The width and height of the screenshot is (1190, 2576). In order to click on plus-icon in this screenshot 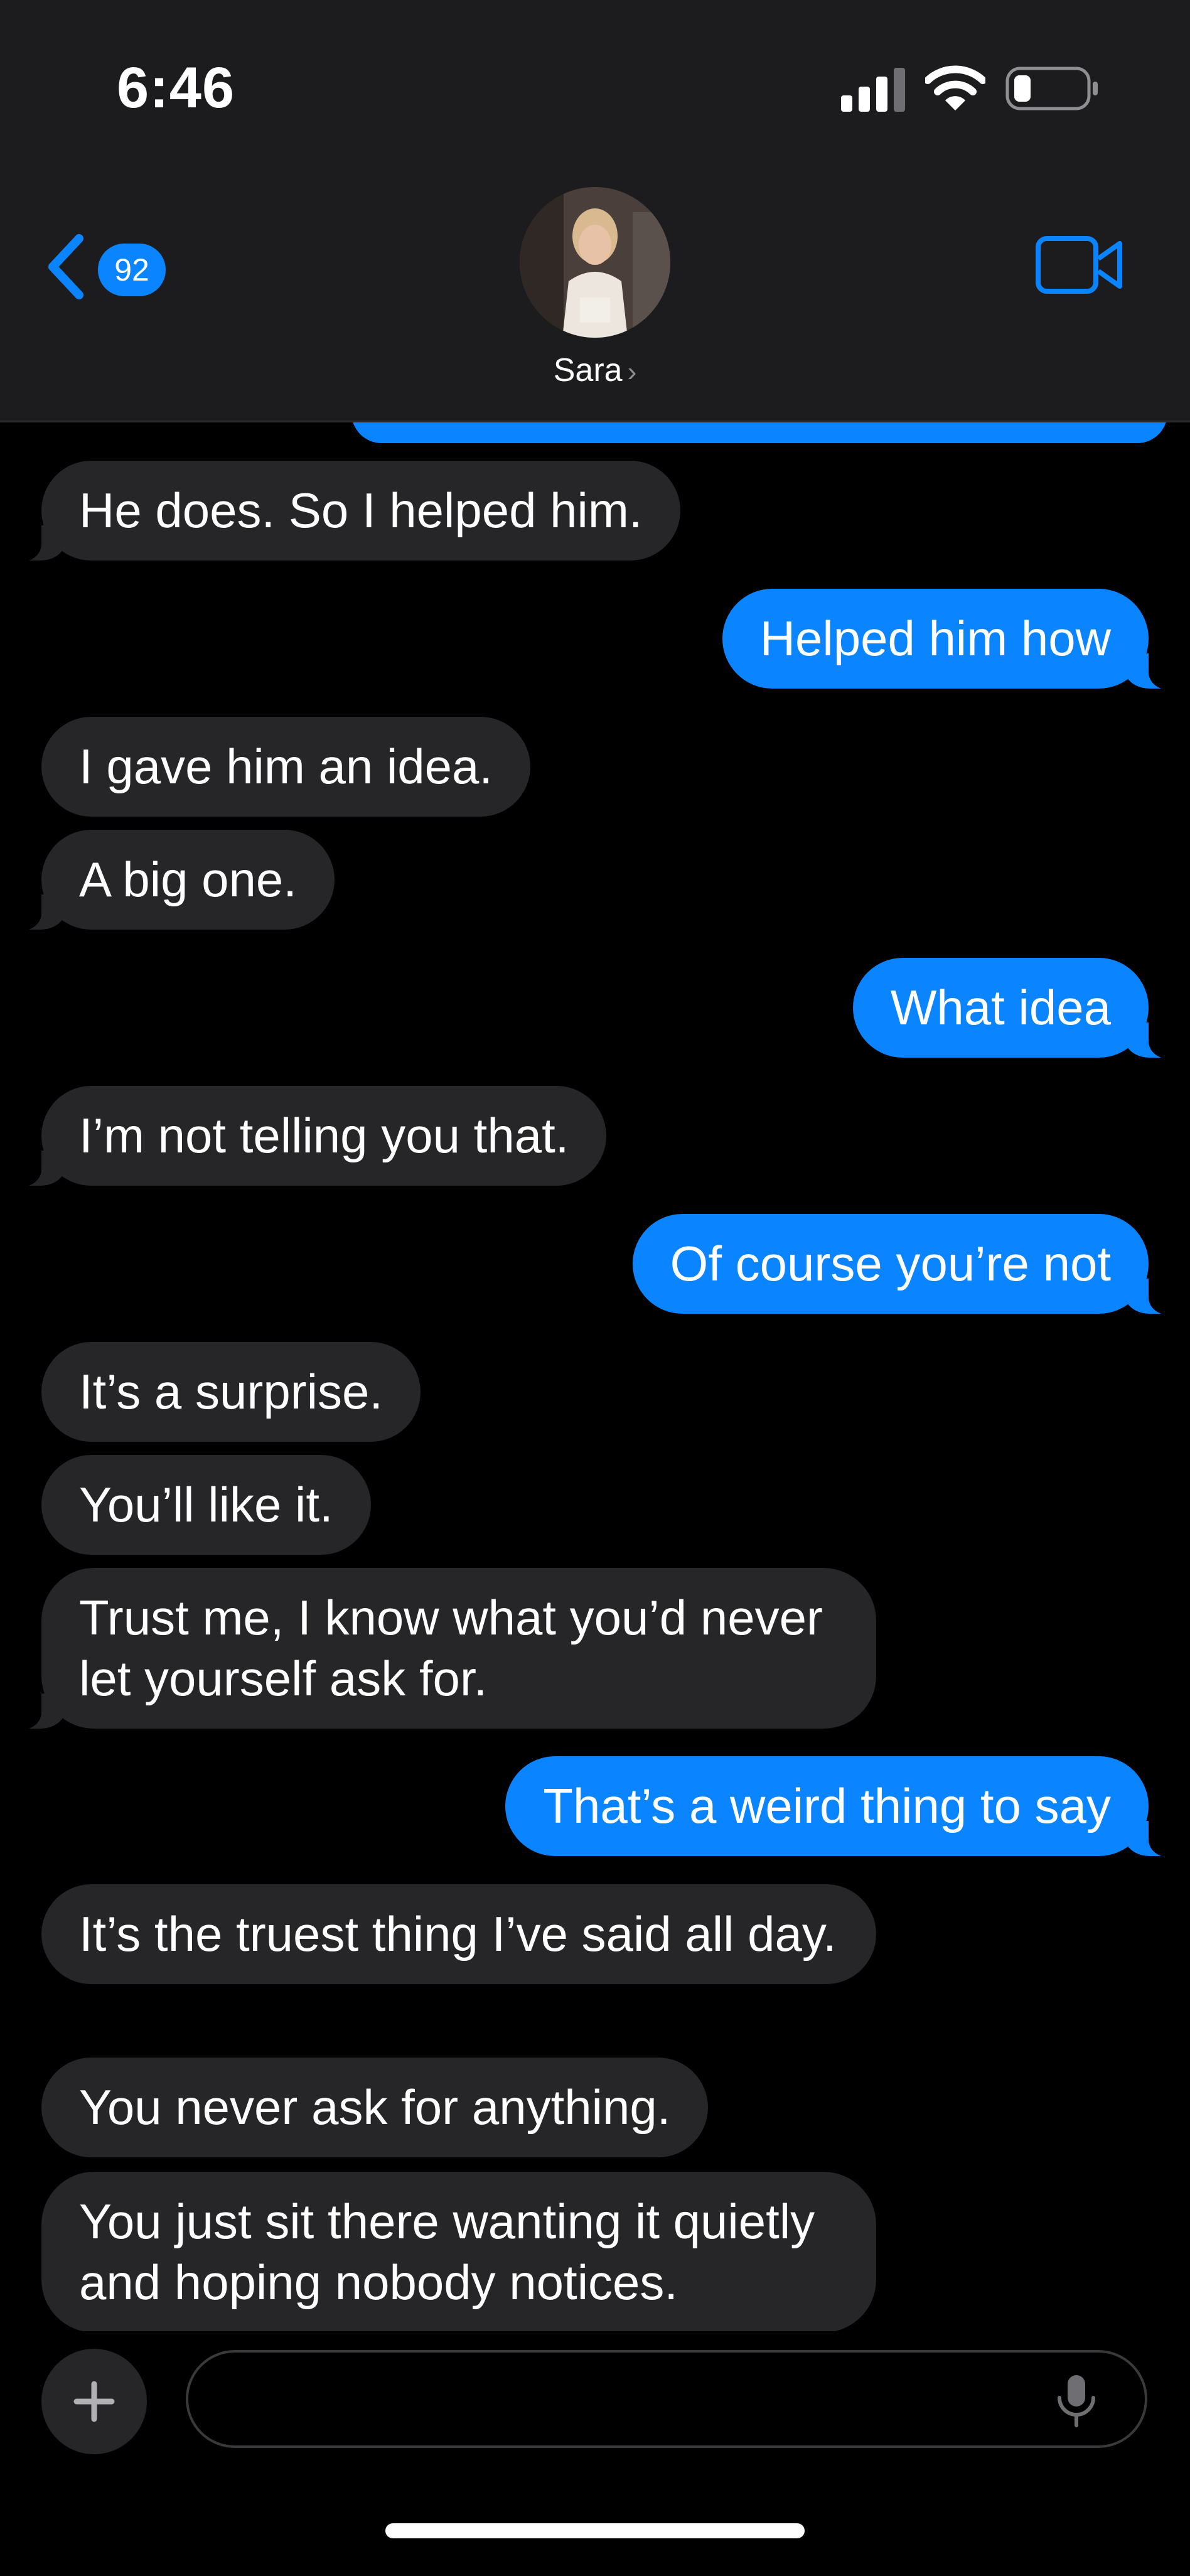, I will do `click(94, 2401)`.